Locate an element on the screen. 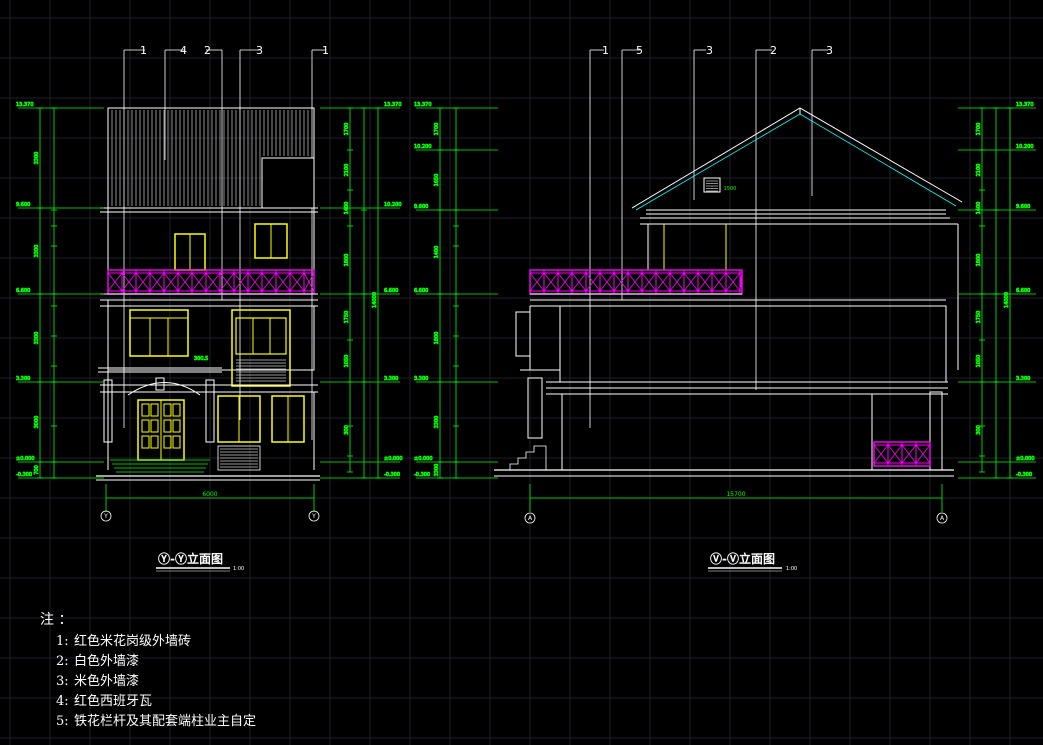 The width and height of the screenshot is (1043, 745). dimension-text: 1650 is located at coordinates (437, 180).